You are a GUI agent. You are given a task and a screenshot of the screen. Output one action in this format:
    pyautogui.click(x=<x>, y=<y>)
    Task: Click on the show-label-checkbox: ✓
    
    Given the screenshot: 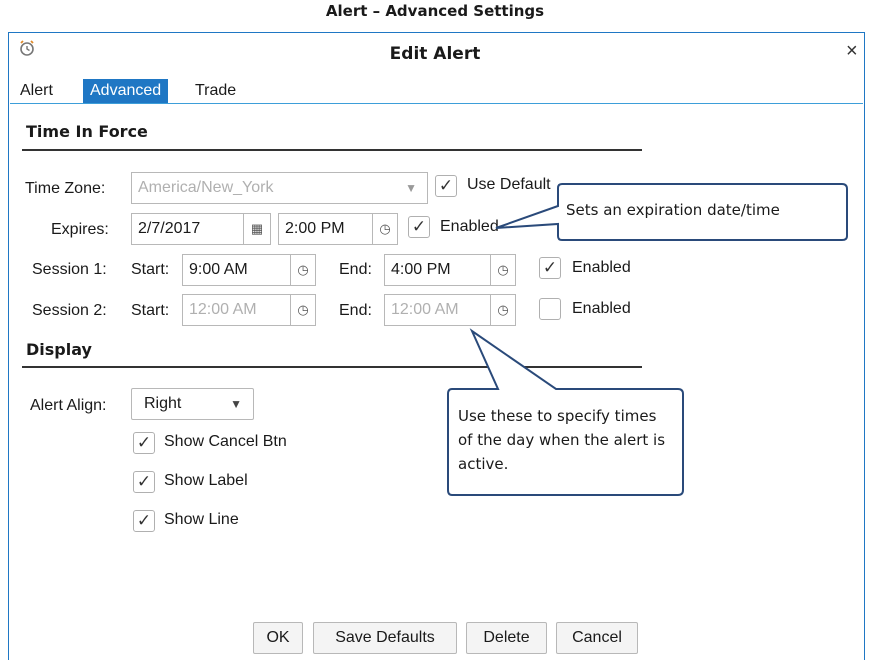 What is the action you would take?
    pyautogui.click(x=144, y=482)
    